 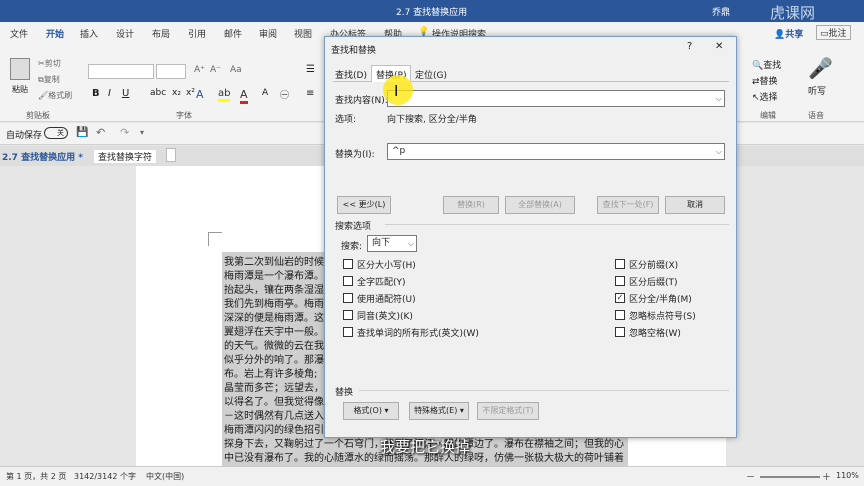 What do you see at coordinates (60, 95) in the screenshot?
I see `painter-label: 格式刷` at bounding box center [60, 95].